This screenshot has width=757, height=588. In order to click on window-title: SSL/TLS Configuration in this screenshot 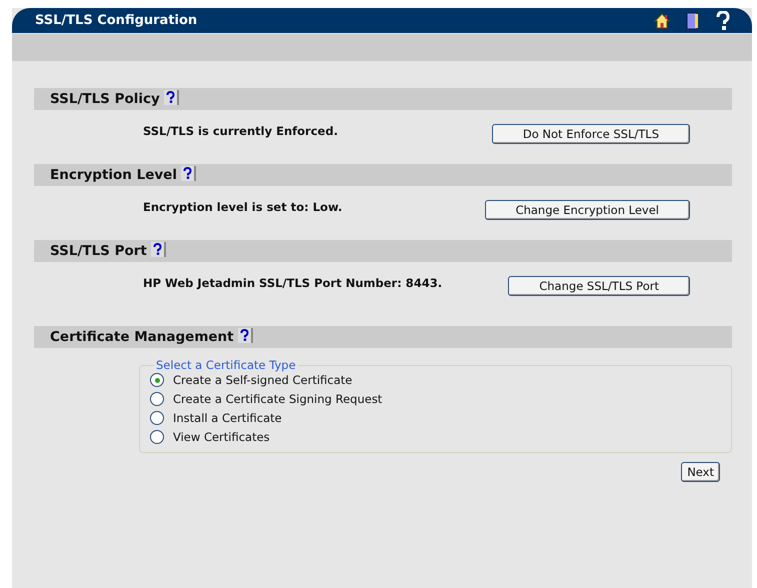, I will do `click(116, 20)`.